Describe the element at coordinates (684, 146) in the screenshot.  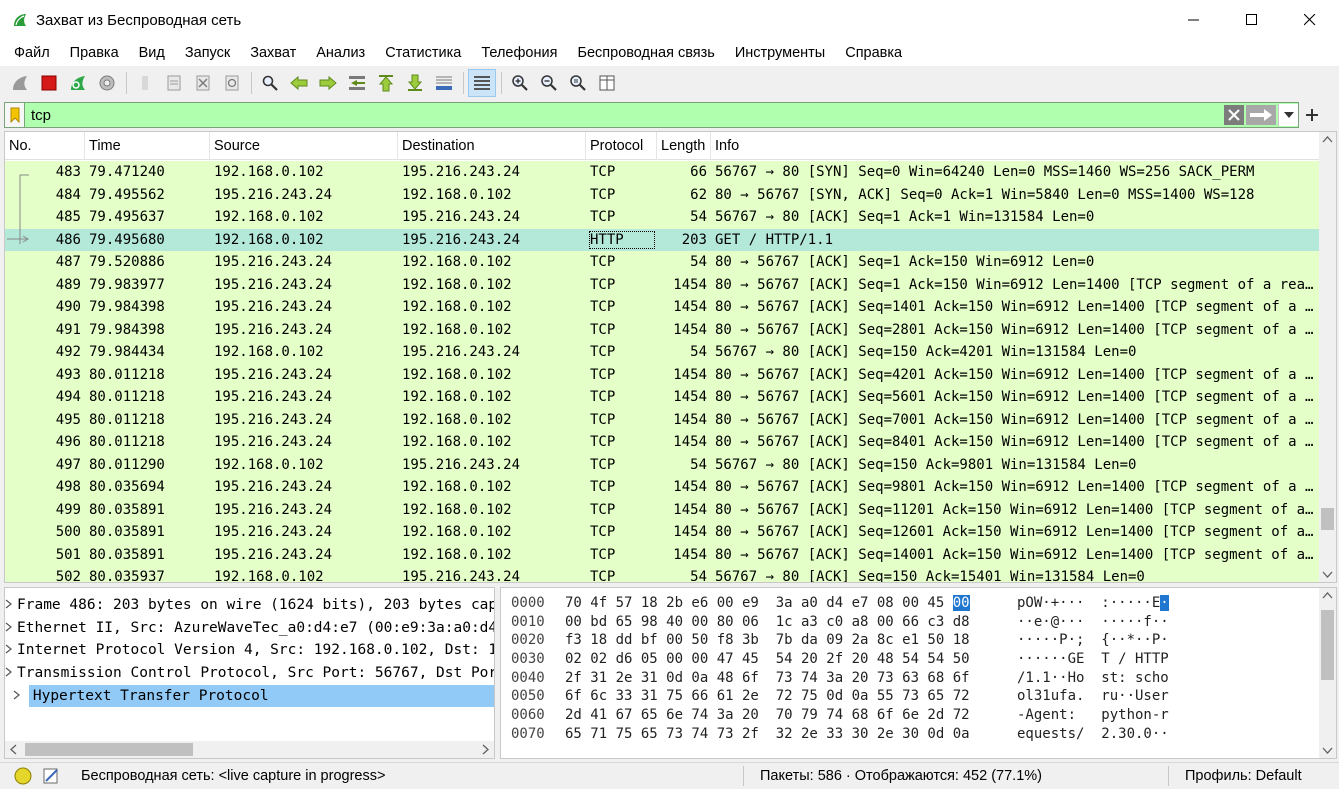
I see `column-header-length: Length` at that location.